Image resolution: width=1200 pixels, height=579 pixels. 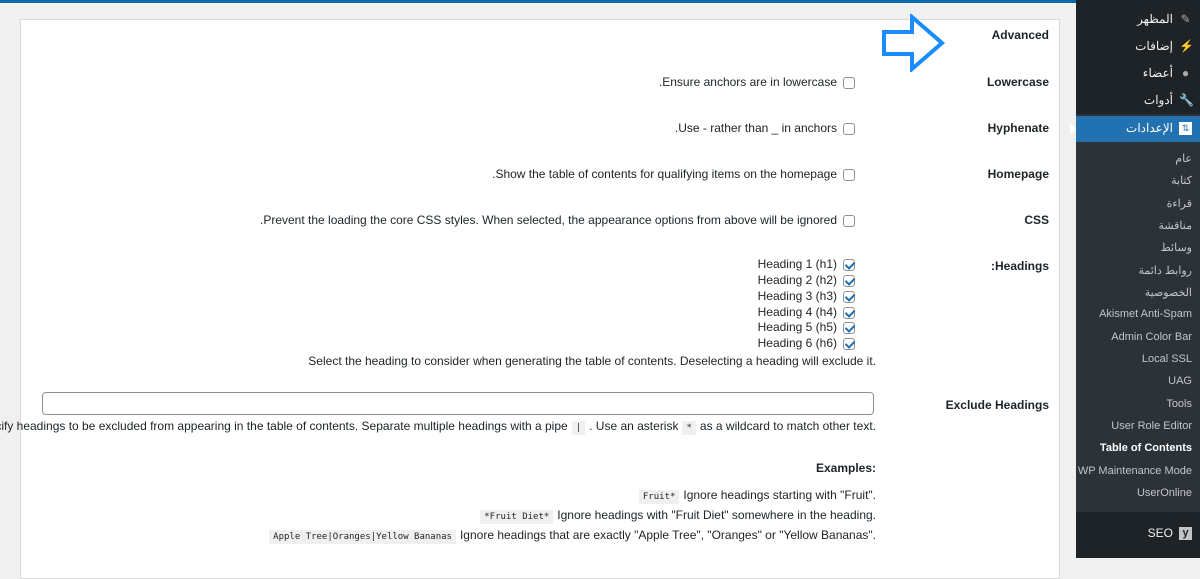 I want to click on heading-3-option: Heading 3 (h3), so click(x=806, y=296).